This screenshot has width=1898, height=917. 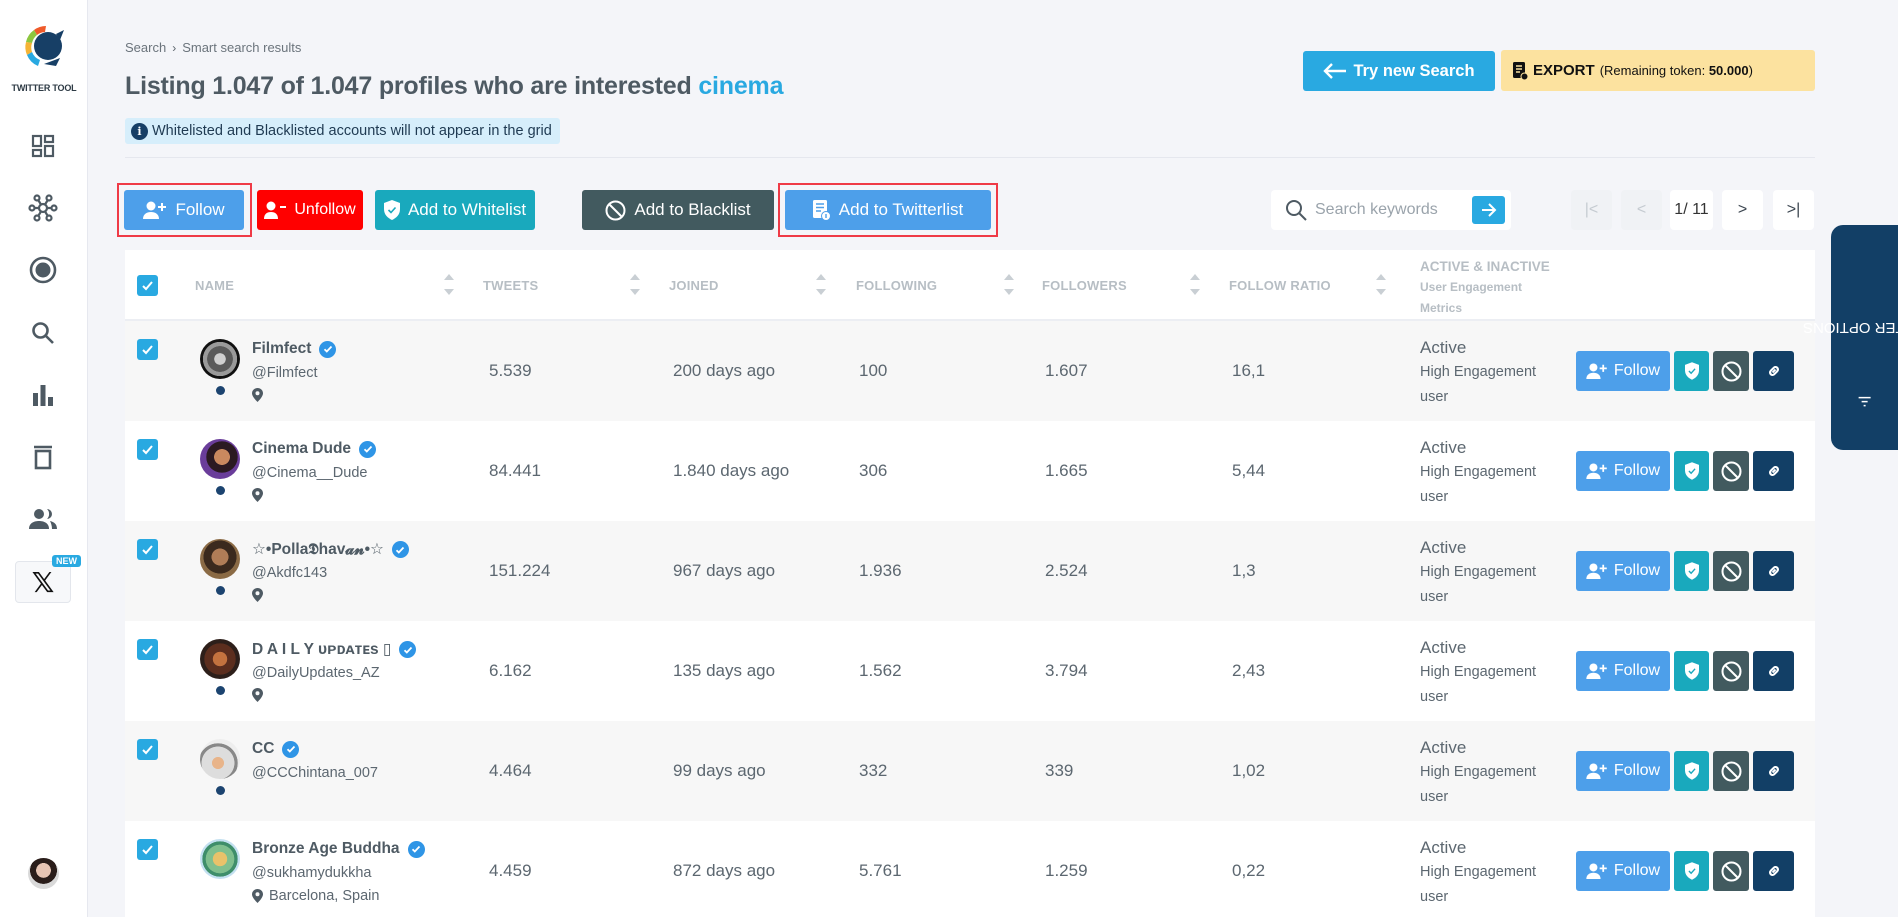 What do you see at coordinates (43, 457) in the screenshot?
I see `sidebar-item-trash` at bounding box center [43, 457].